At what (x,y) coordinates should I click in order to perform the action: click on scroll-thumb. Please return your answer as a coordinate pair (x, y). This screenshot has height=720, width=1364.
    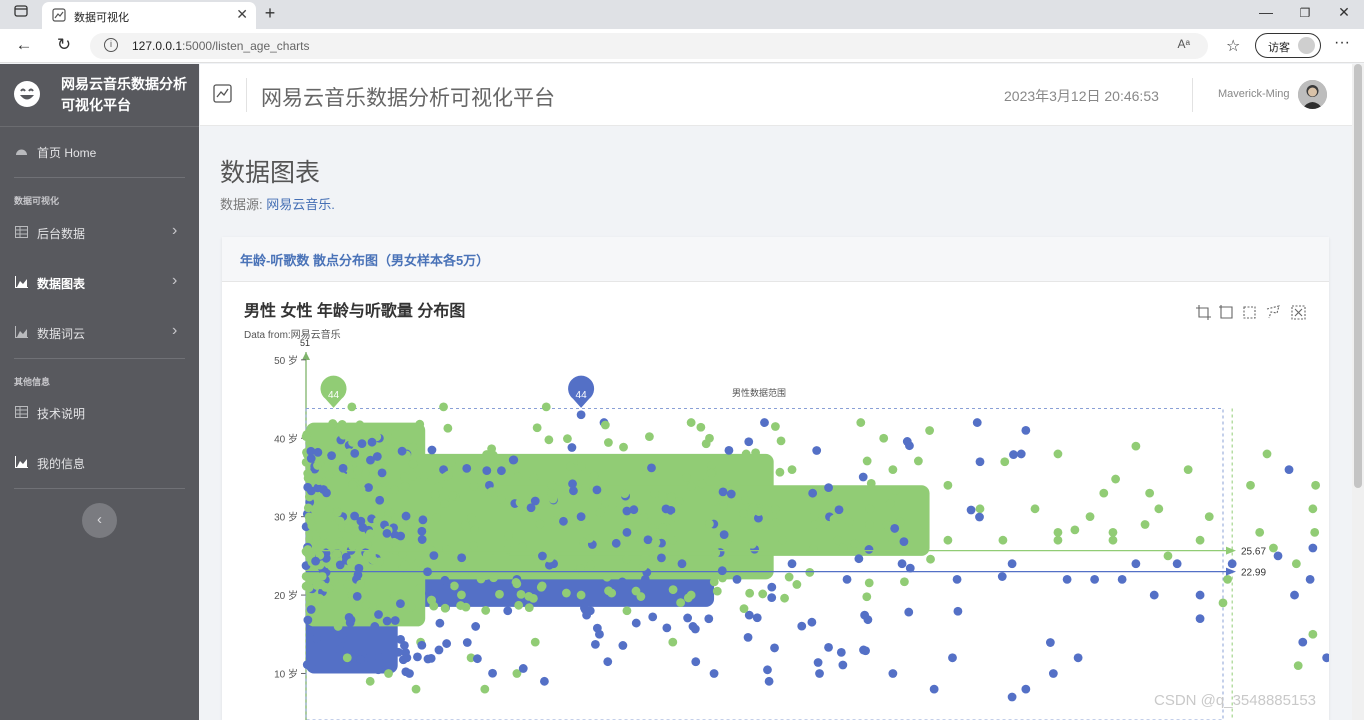
    Looking at the image, I should click on (1358, 276).